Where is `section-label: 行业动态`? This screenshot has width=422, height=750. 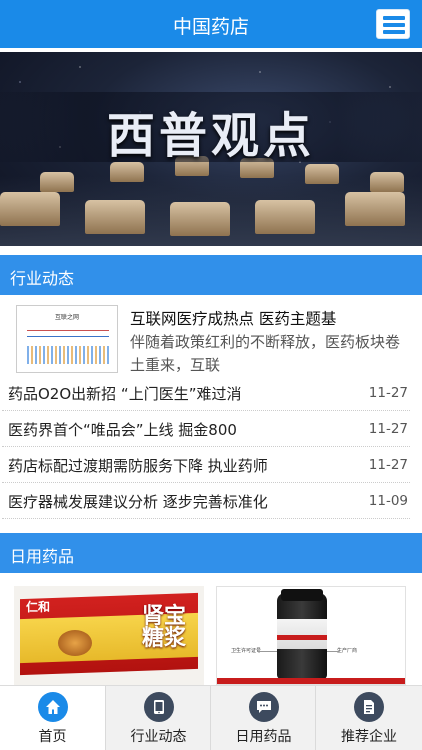 section-label: 行业动态 is located at coordinates (42, 278).